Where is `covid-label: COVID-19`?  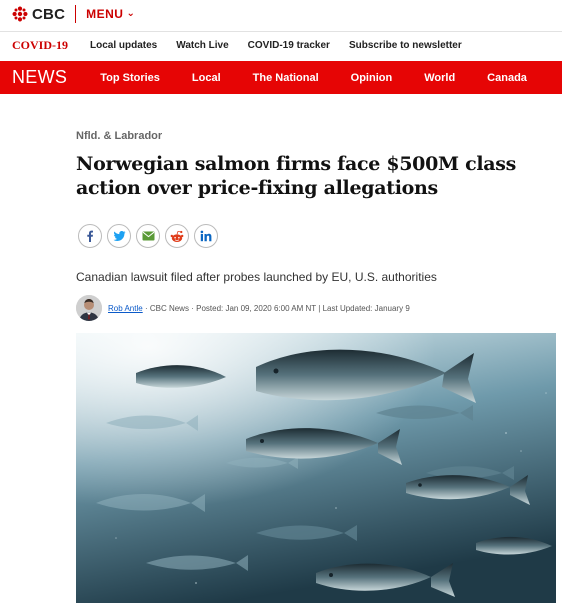
covid-label: COVID-19 is located at coordinates (40, 45).